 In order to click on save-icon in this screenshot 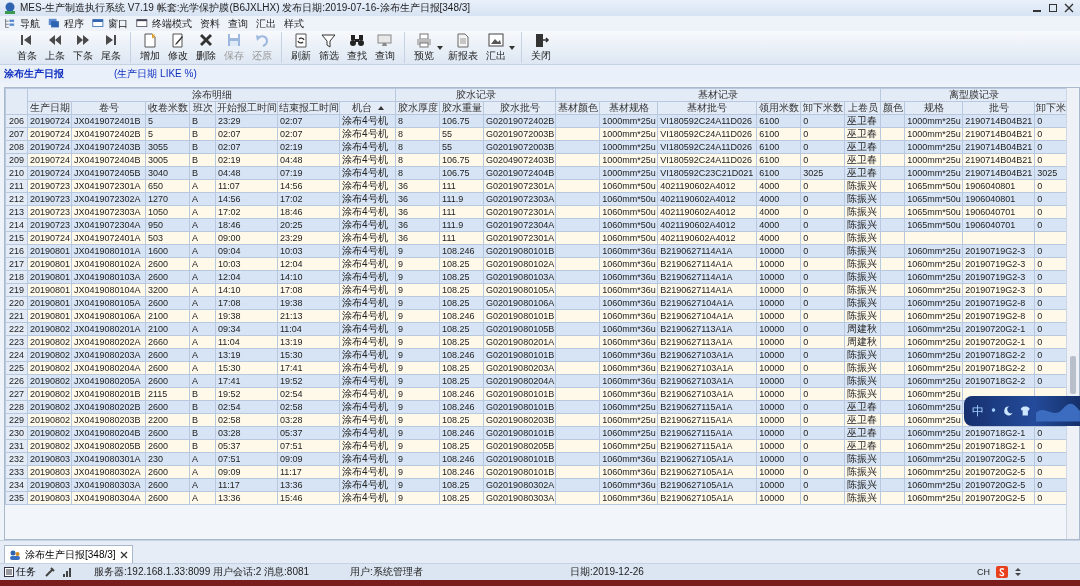, I will do `click(234, 40)`.